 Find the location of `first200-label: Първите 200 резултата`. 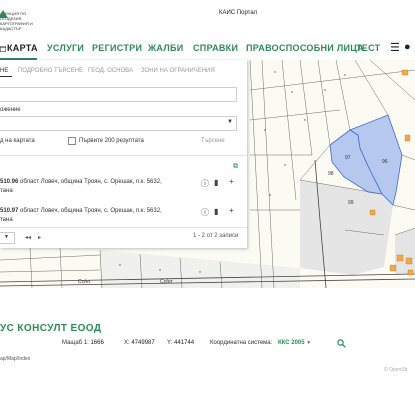

first200-label: Първите 200 резултата is located at coordinates (111, 141).